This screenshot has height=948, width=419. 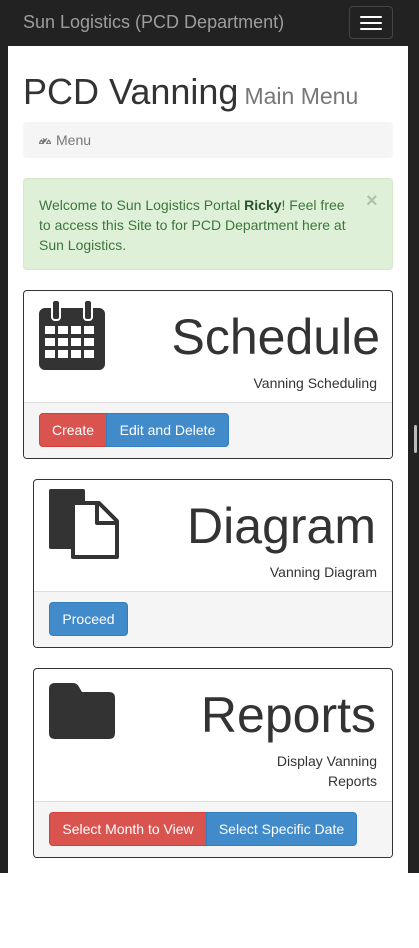 I want to click on welcome-user-name: Ricky, so click(x=263, y=205).